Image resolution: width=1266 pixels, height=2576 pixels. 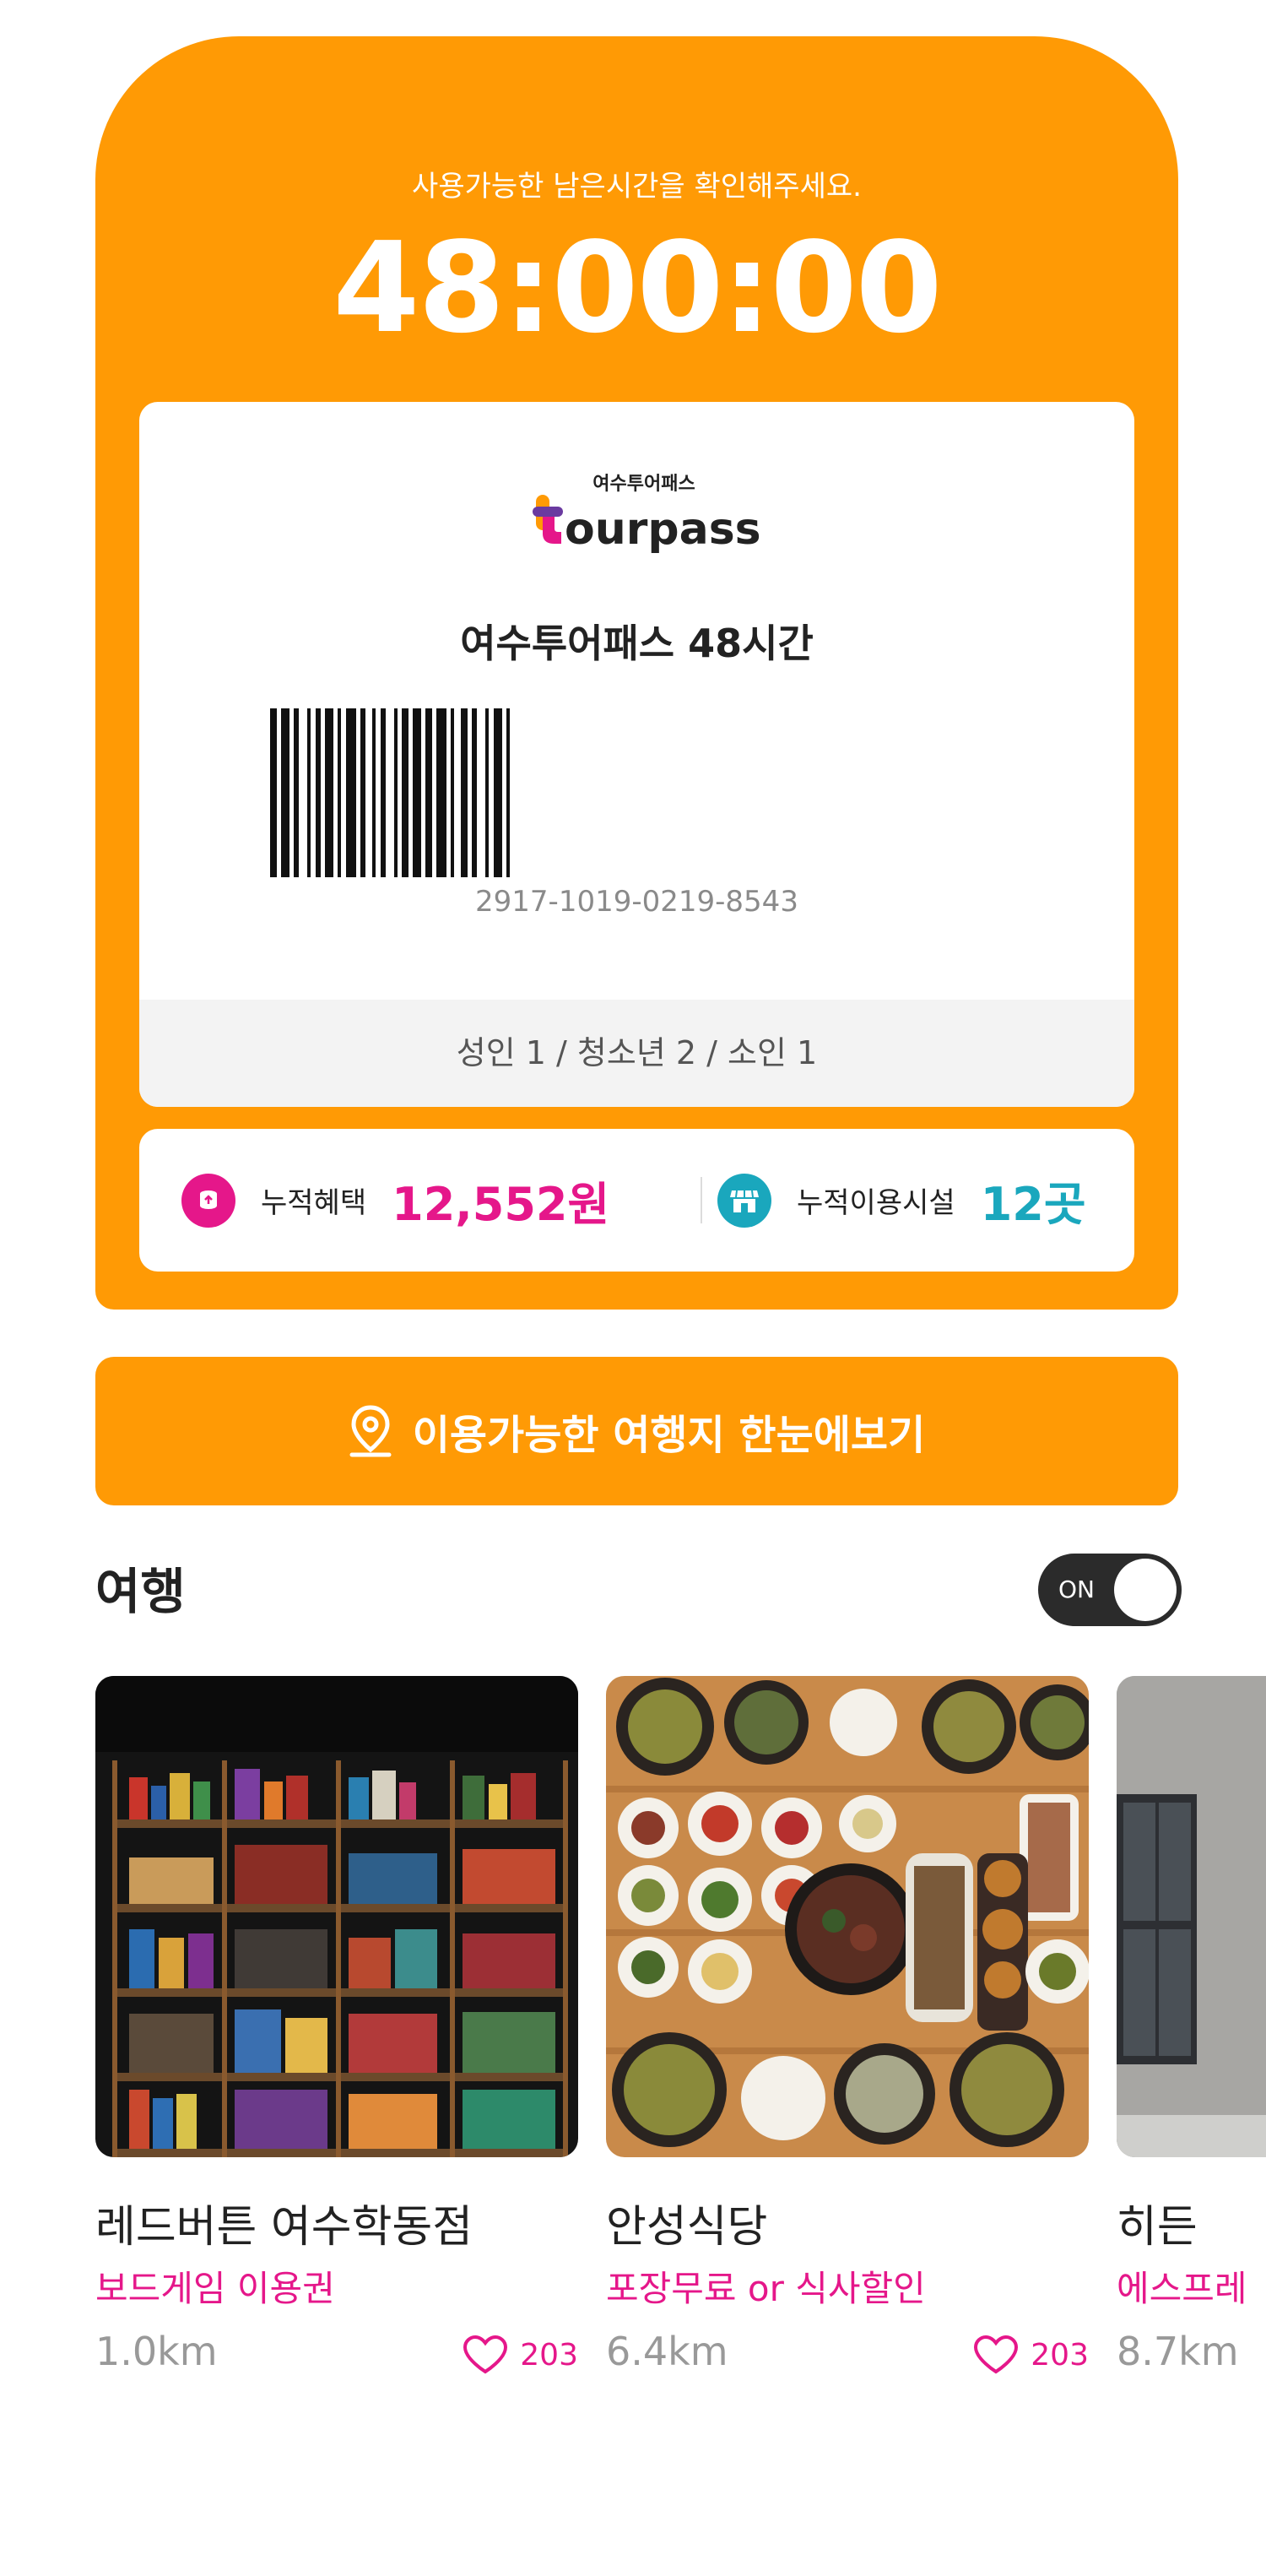 I want to click on benefit-label: 누적혜택, so click(x=314, y=1203).